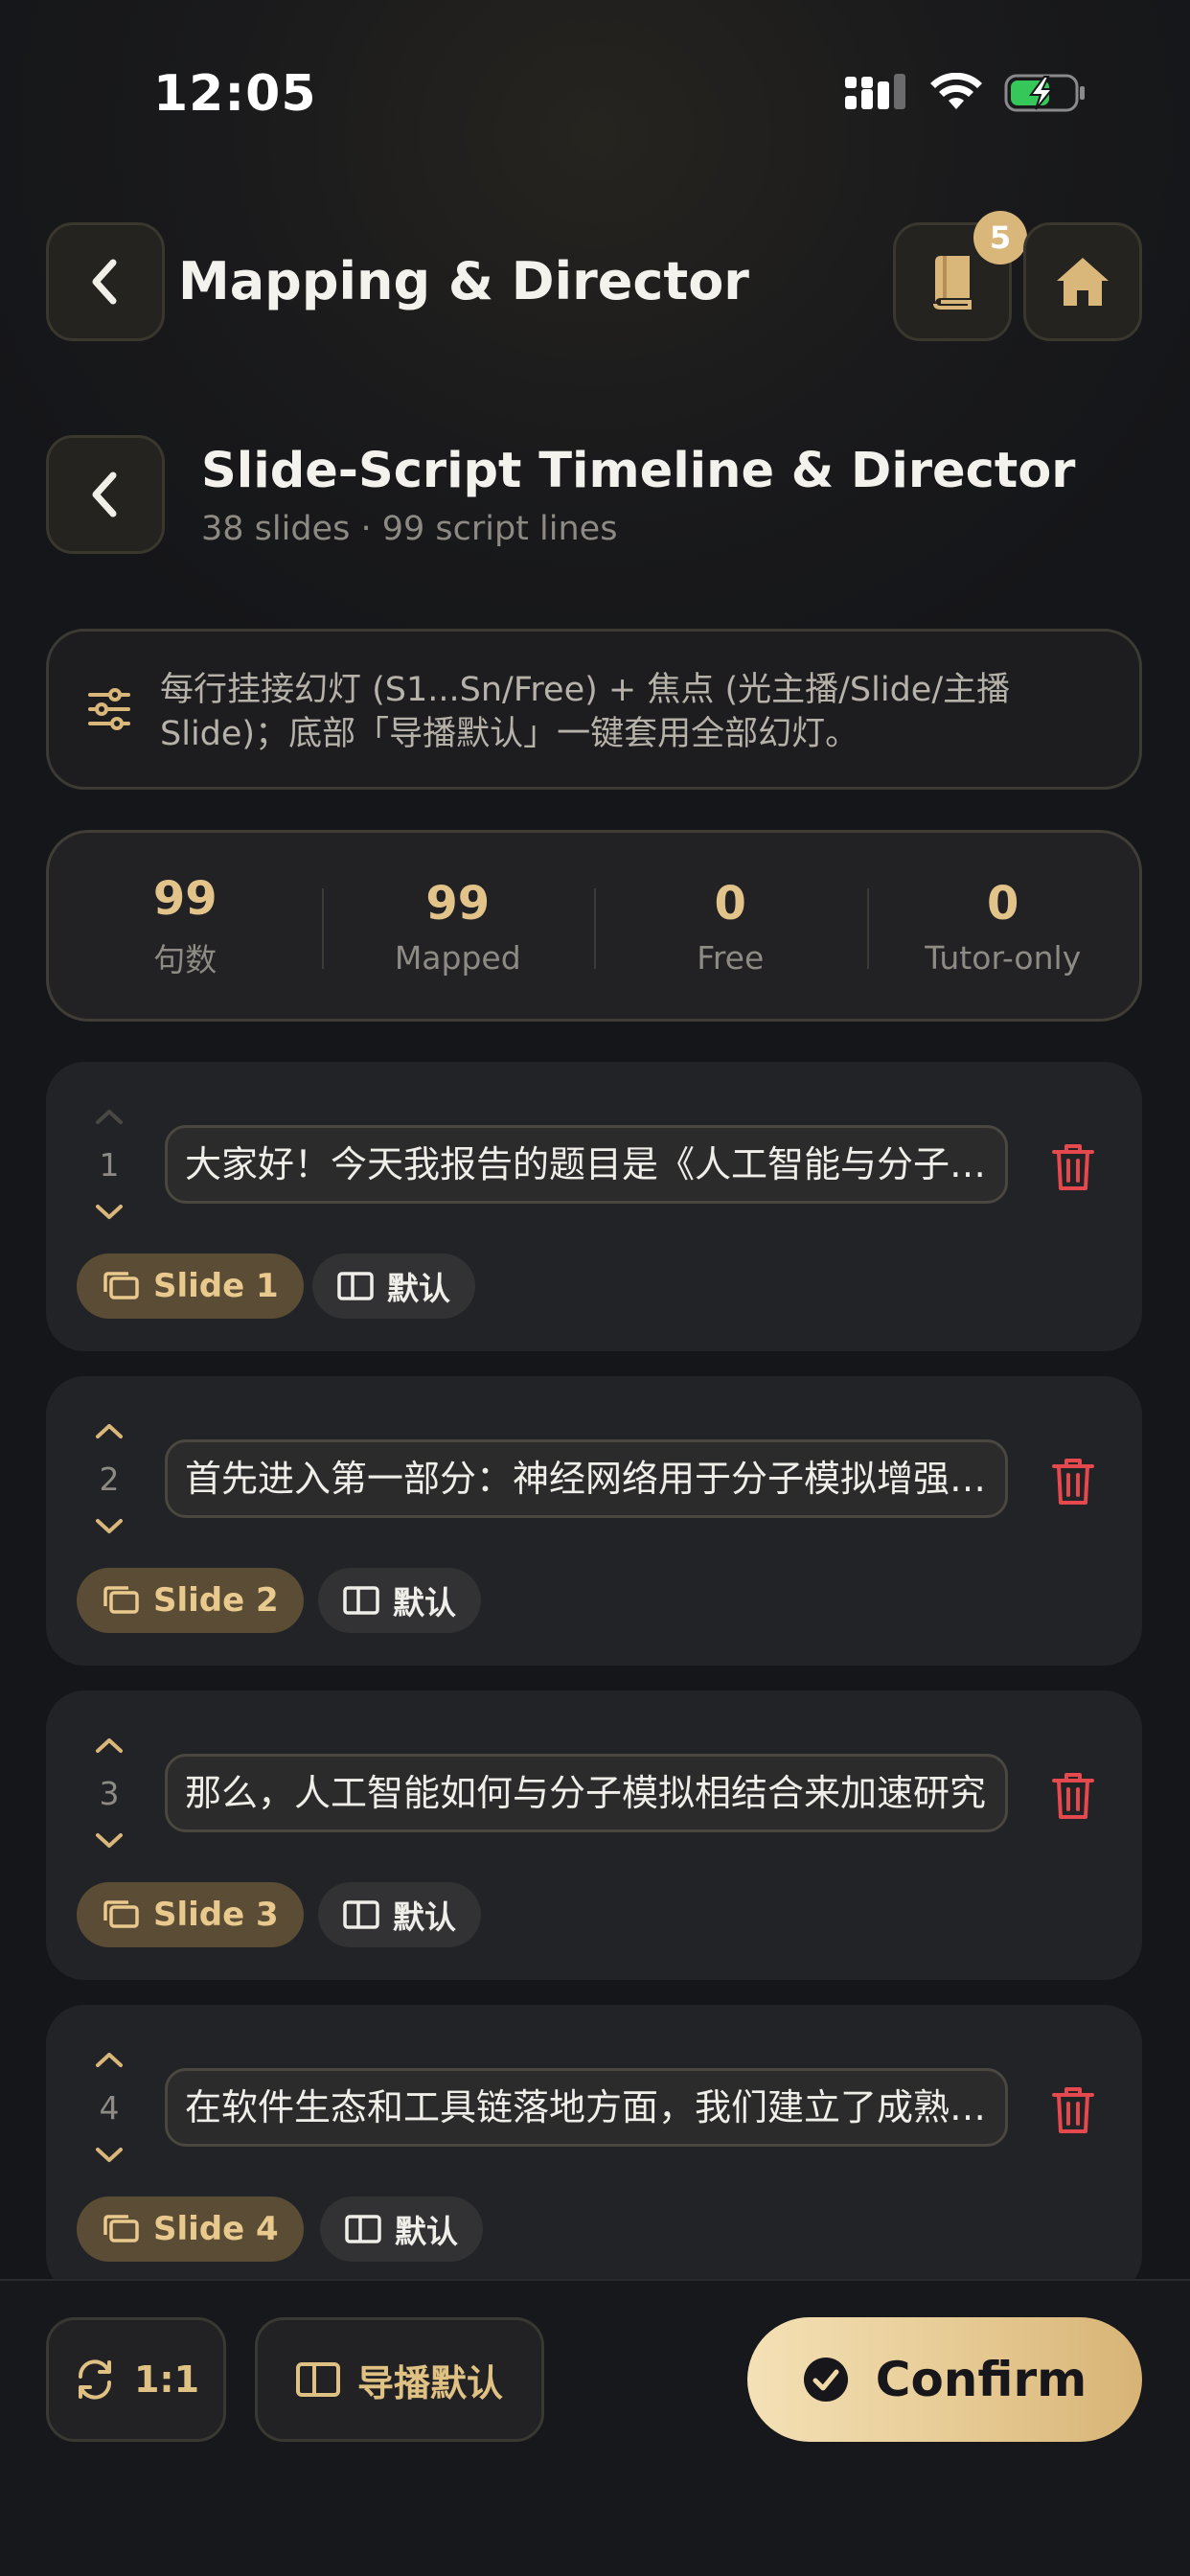 The image size is (1190, 2576). I want to click on script-line-card: 1 大家好！今天我报告的题目是《人工智能与分子模拟》 Slide 1 默认, so click(594, 1206).